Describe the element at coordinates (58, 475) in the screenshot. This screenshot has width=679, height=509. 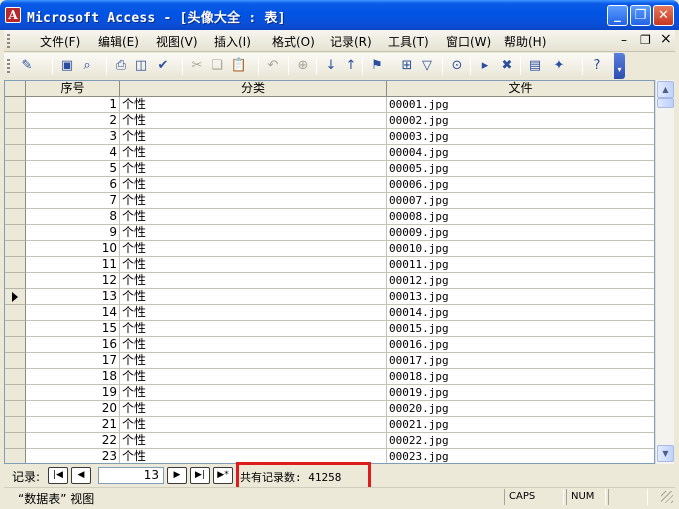
I see `first-record-button: |◀` at that location.